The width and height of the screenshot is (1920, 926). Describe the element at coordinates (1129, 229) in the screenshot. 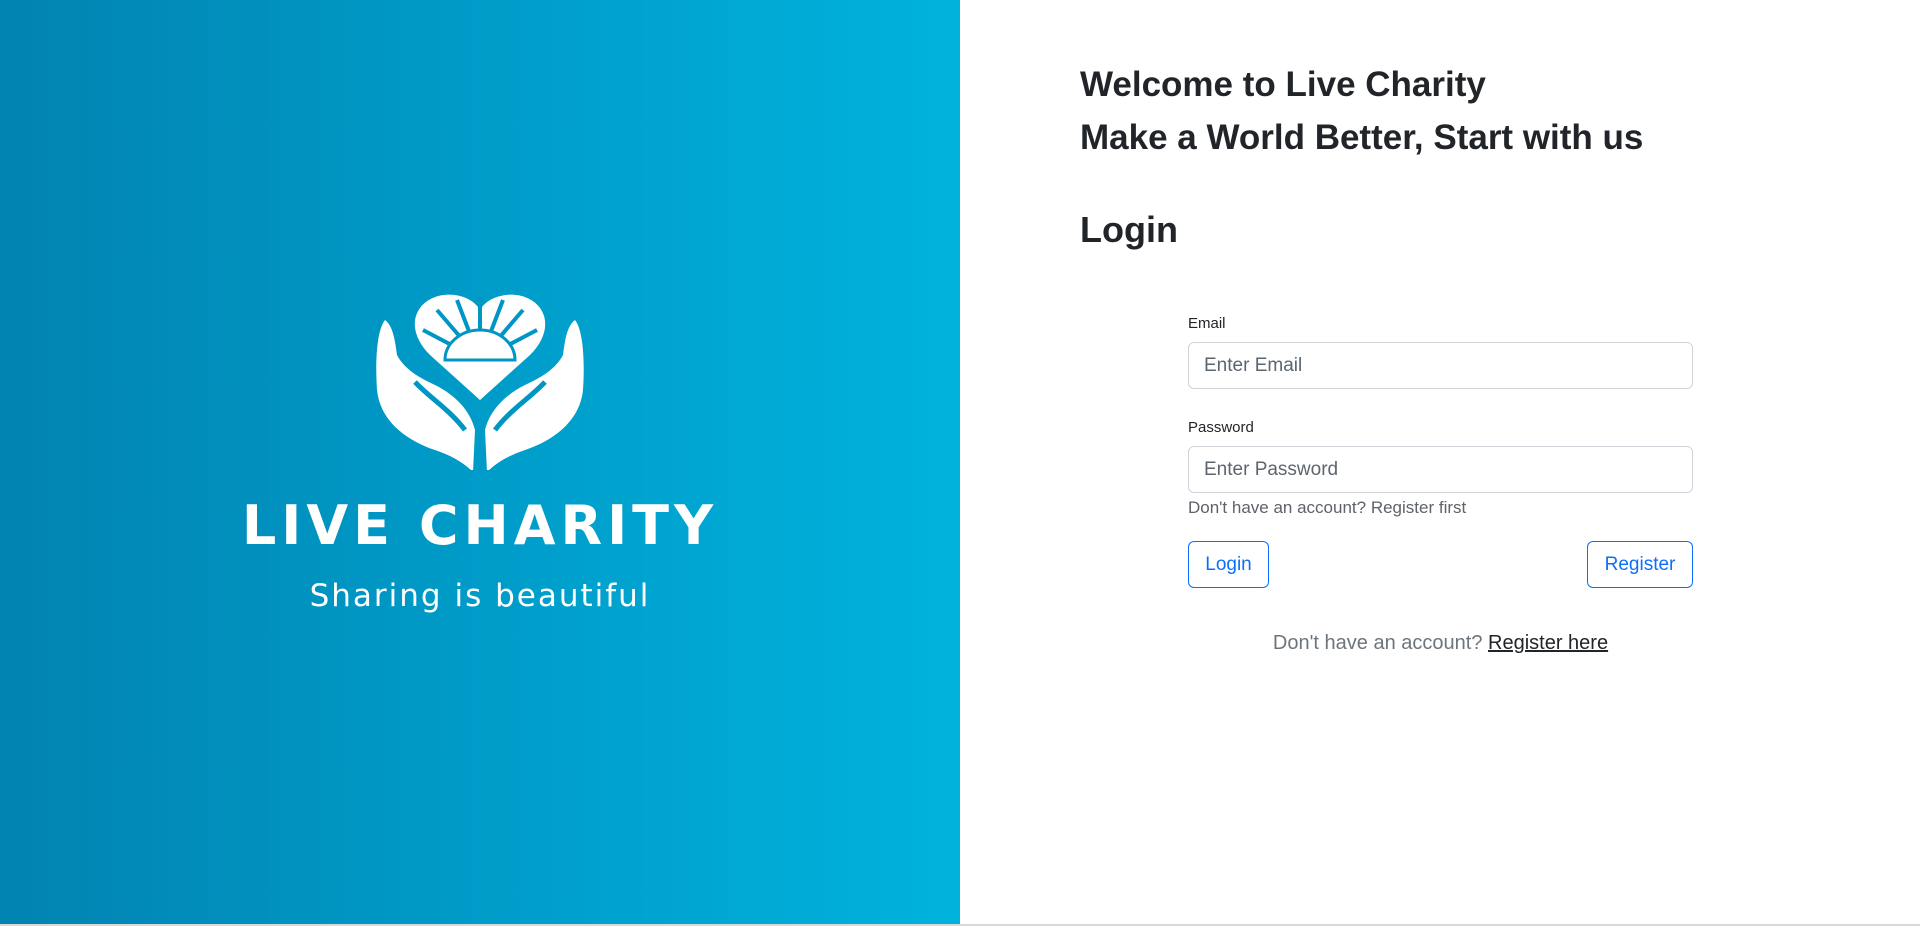

I see `login-heading: Login` at that location.